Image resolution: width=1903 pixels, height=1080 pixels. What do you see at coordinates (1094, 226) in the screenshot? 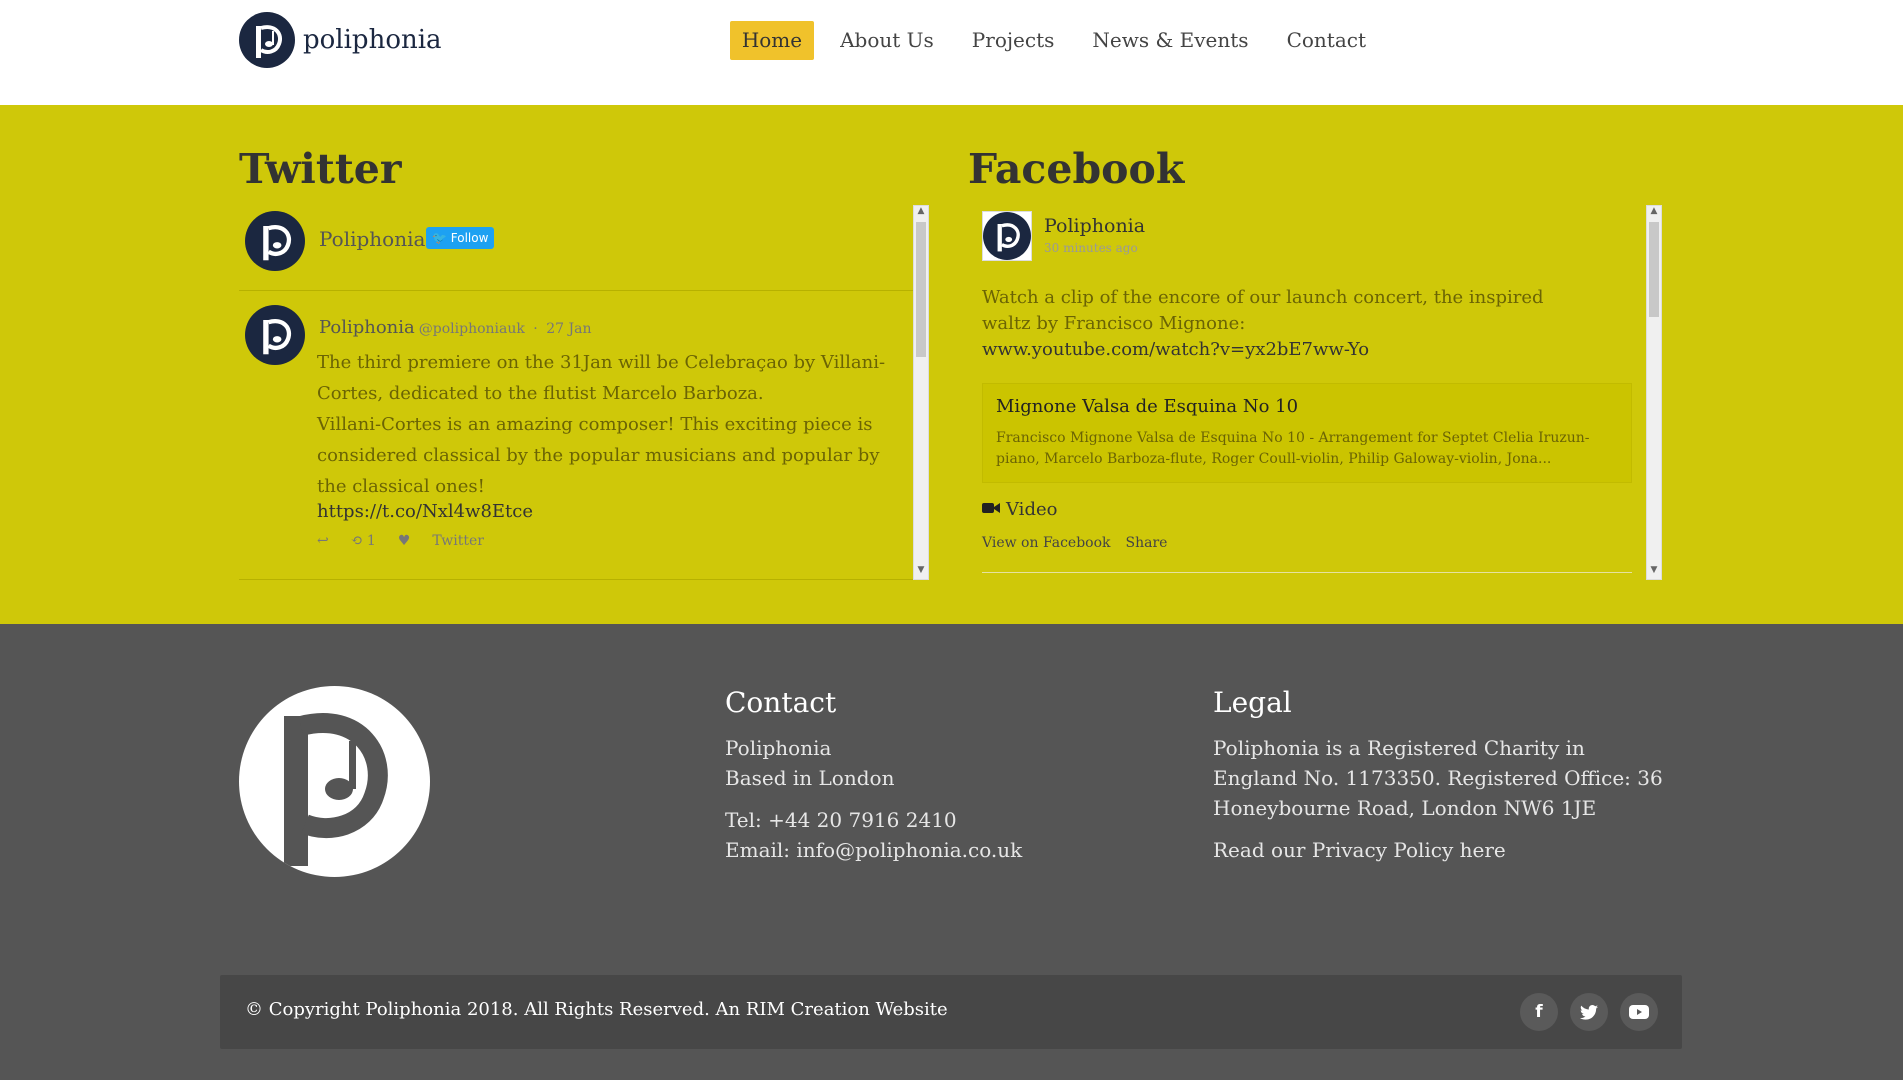
I see `facebook-page-name: Poliphonia` at bounding box center [1094, 226].